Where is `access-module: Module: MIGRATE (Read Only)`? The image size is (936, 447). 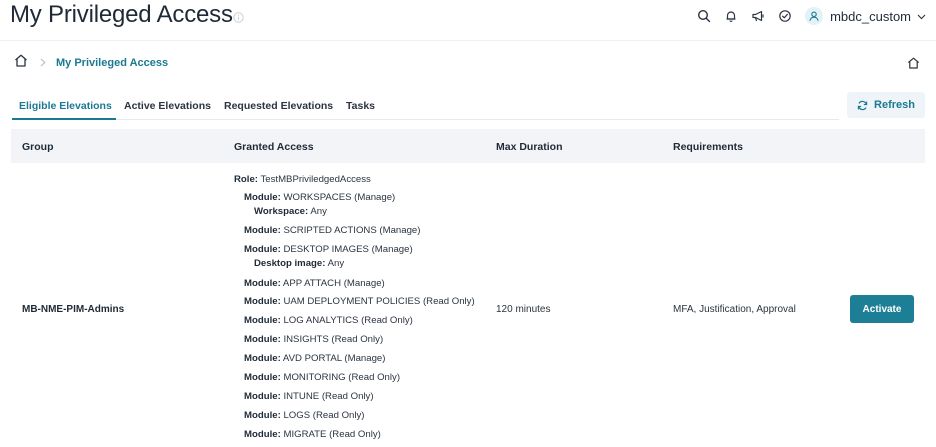 access-module: Module: MIGRATE (Read Only) is located at coordinates (312, 434).